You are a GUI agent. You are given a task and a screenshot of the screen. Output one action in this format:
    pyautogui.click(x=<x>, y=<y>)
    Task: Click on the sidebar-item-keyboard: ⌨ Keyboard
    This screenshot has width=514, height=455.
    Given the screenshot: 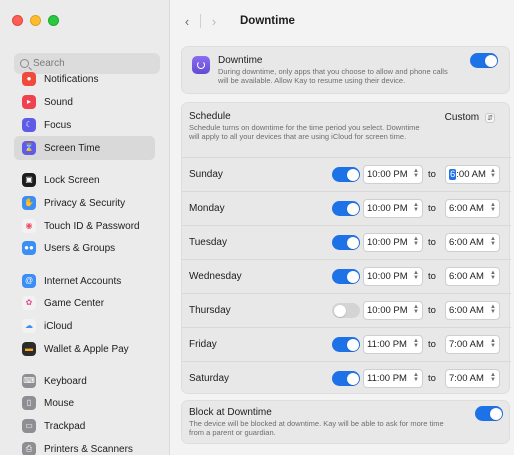 What is the action you would take?
    pyautogui.click(x=88, y=381)
    